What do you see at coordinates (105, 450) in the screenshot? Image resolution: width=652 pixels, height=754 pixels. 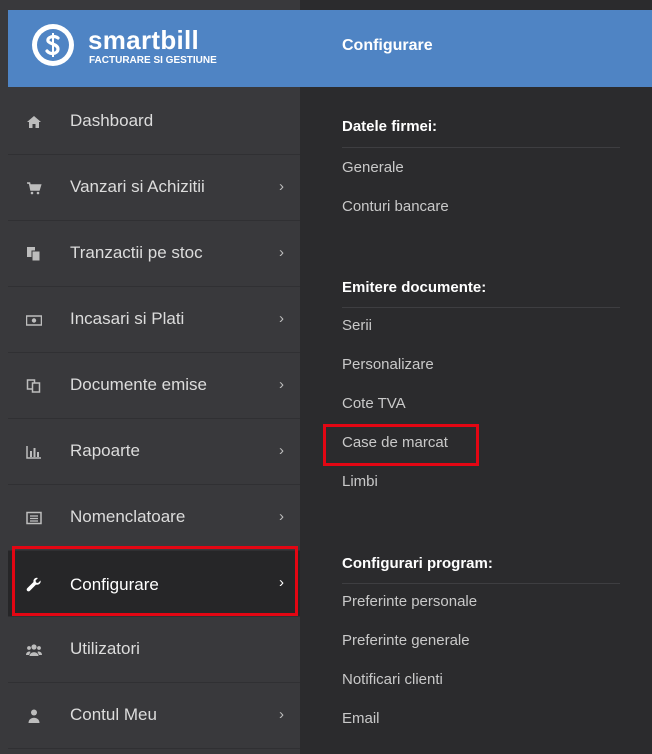 I see `sidebar-item-label: Rapoarte` at bounding box center [105, 450].